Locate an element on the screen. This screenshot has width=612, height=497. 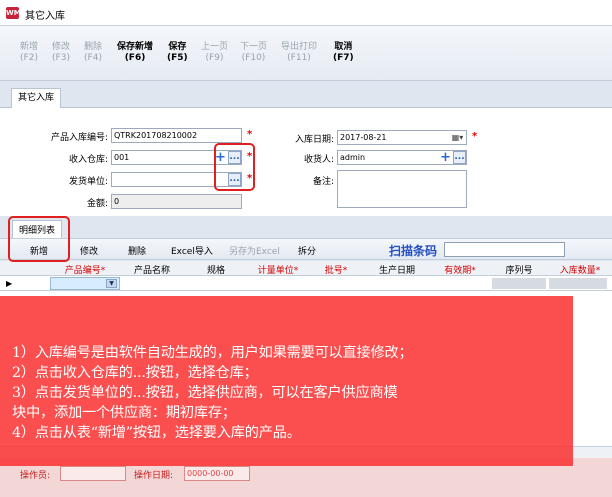
date-label: 入库日期: is located at coordinates (314, 140).